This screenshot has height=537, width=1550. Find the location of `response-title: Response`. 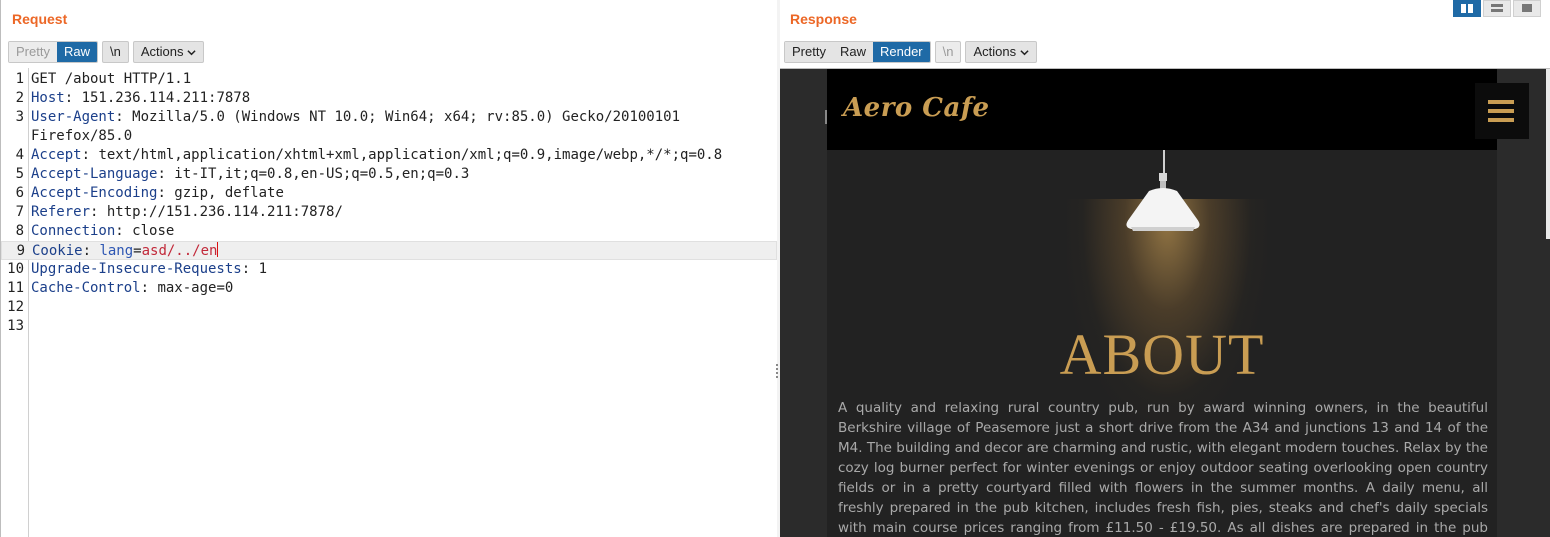

response-title: Response is located at coordinates (823, 19).